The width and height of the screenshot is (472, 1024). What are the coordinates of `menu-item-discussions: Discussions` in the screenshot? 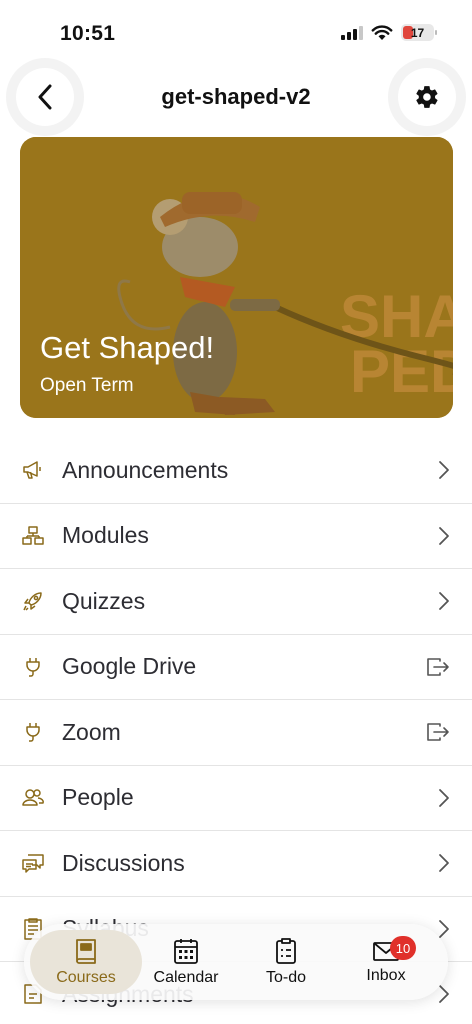 It's located at (236, 864).